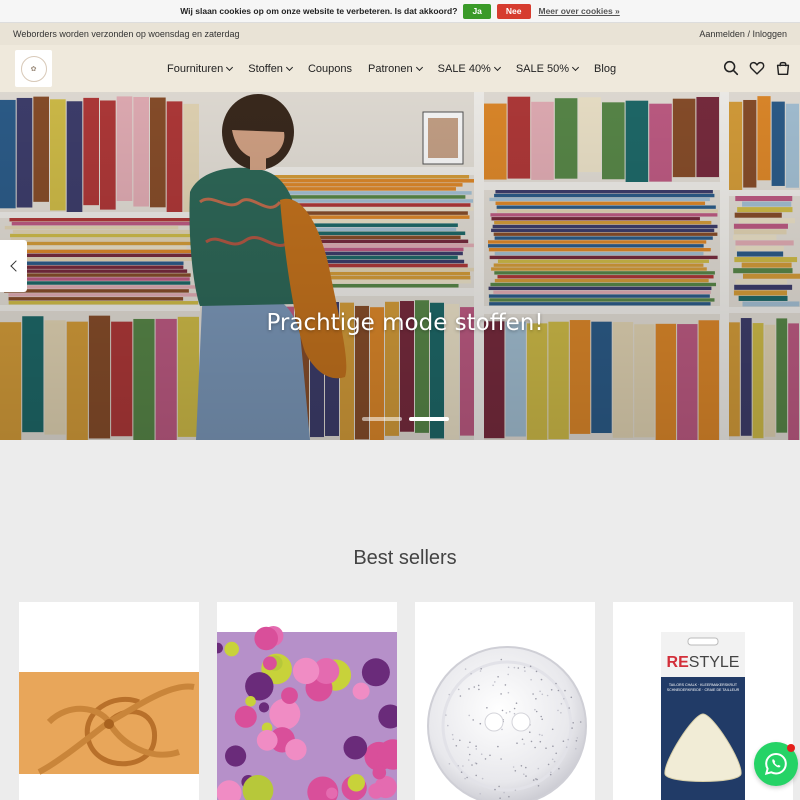 The width and height of the screenshot is (800, 800). What do you see at coordinates (429, 419) in the screenshot?
I see `slider-dot-active` at bounding box center [429, 419].